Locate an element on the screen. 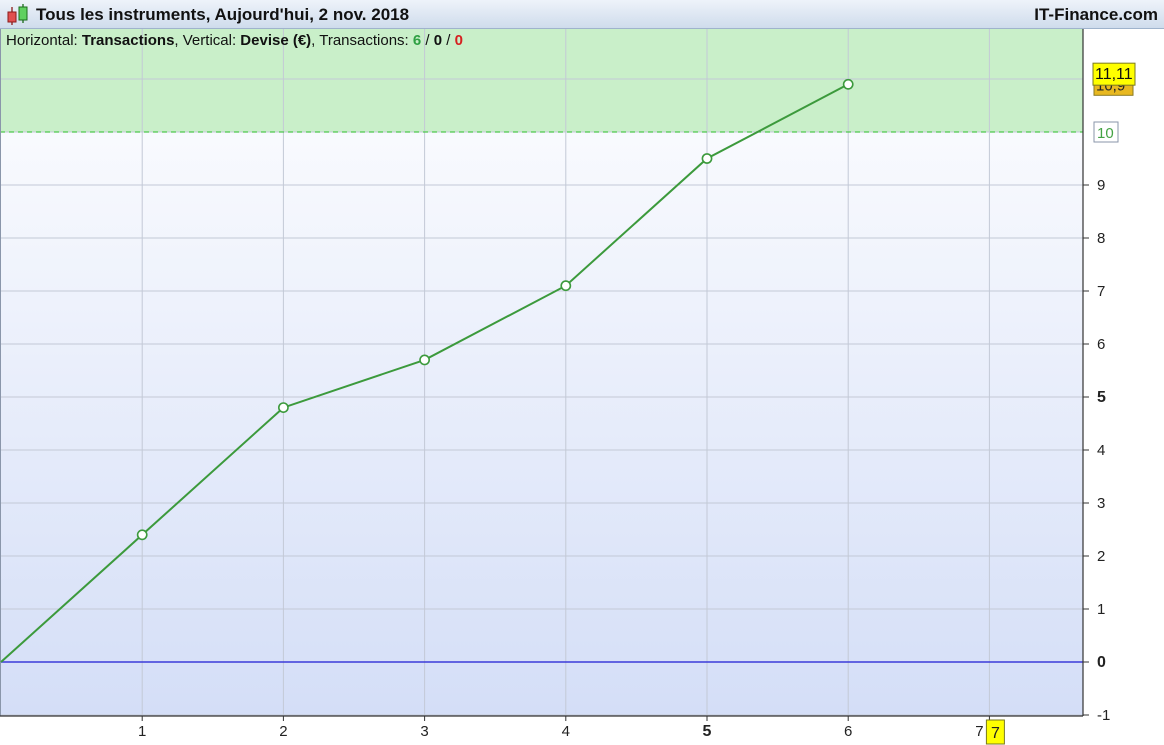 This screenshot has height=745, width=1164. x-tick-label: 1 is located at coordinates (142, 731).